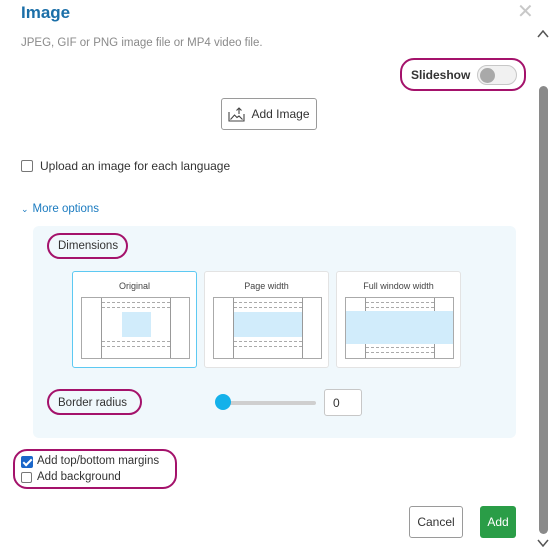  What do you see at coordinates (266, 286) in the screenshot?
I see `dimension-option-label: Page width` at bounding box center [266, 286].